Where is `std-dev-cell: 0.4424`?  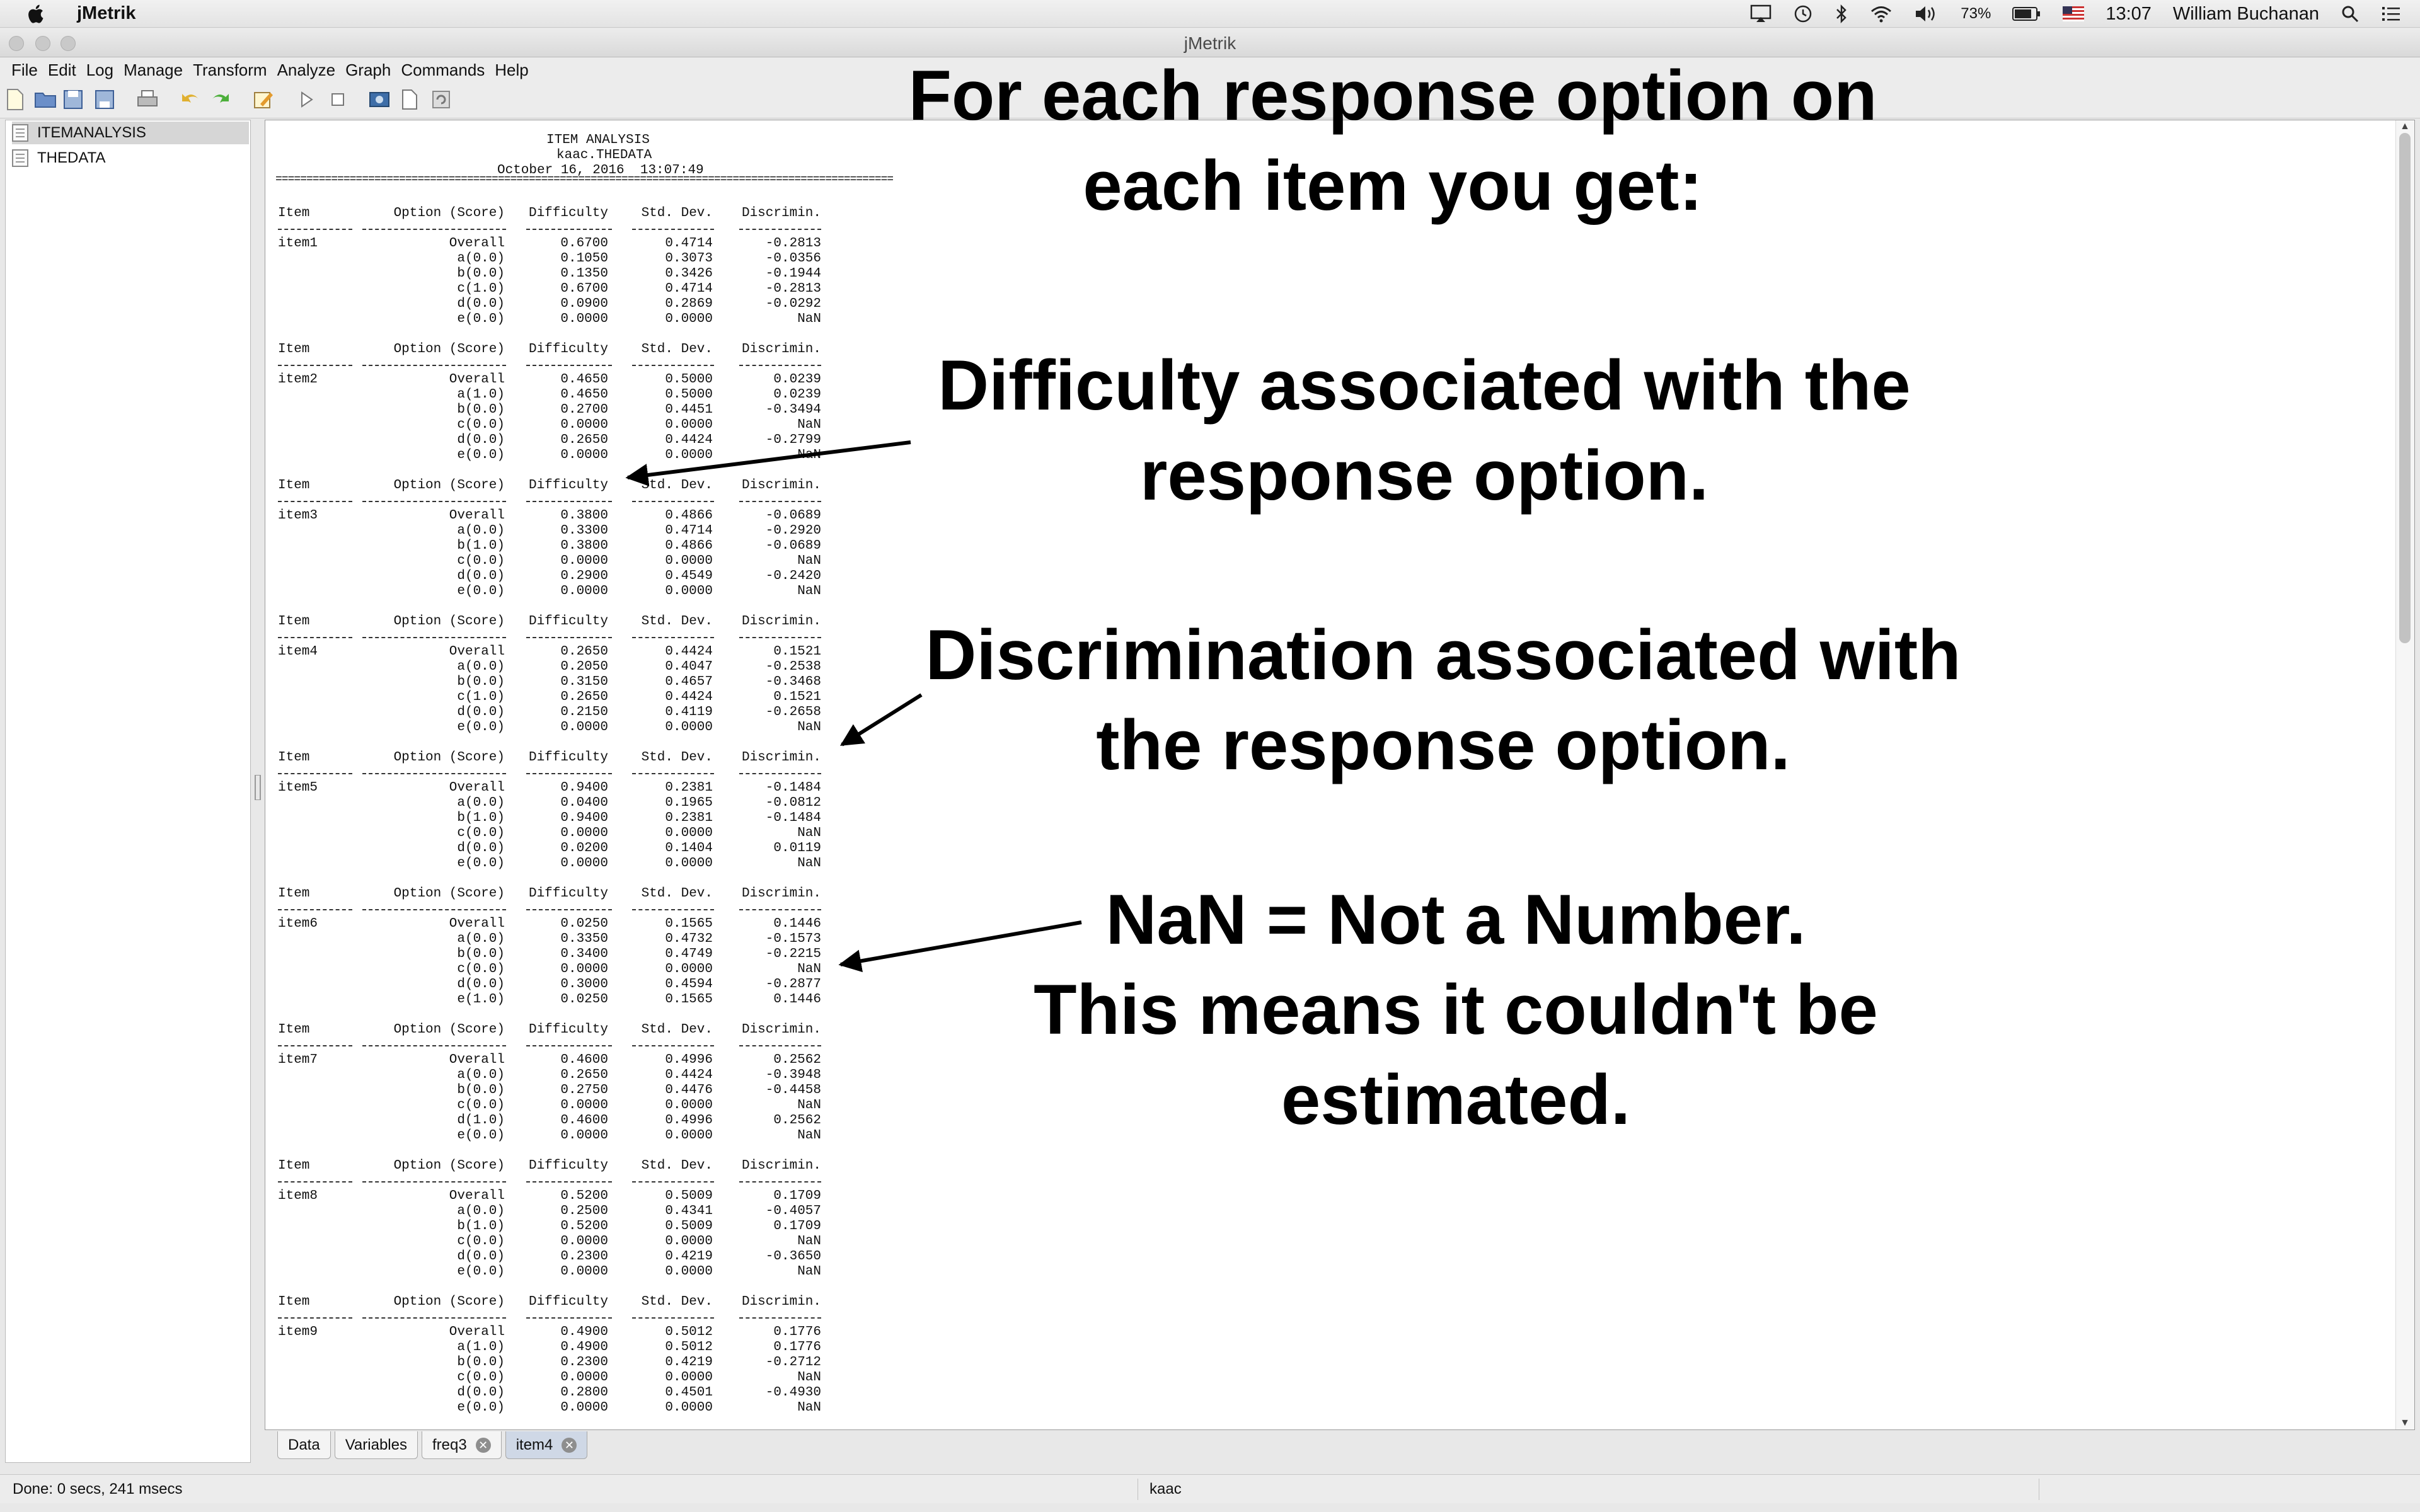
std-dev-cell: 0.4424 is located at coordinates (689, 1075).